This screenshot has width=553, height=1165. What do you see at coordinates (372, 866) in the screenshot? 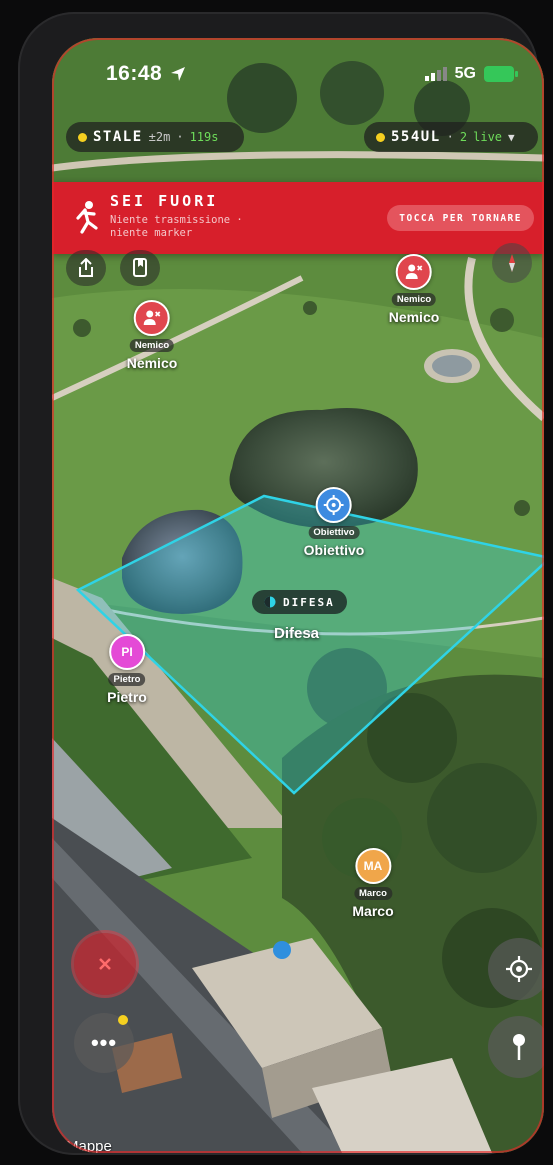
I see `player-avatar: MA` at bounding box center [372, 866].